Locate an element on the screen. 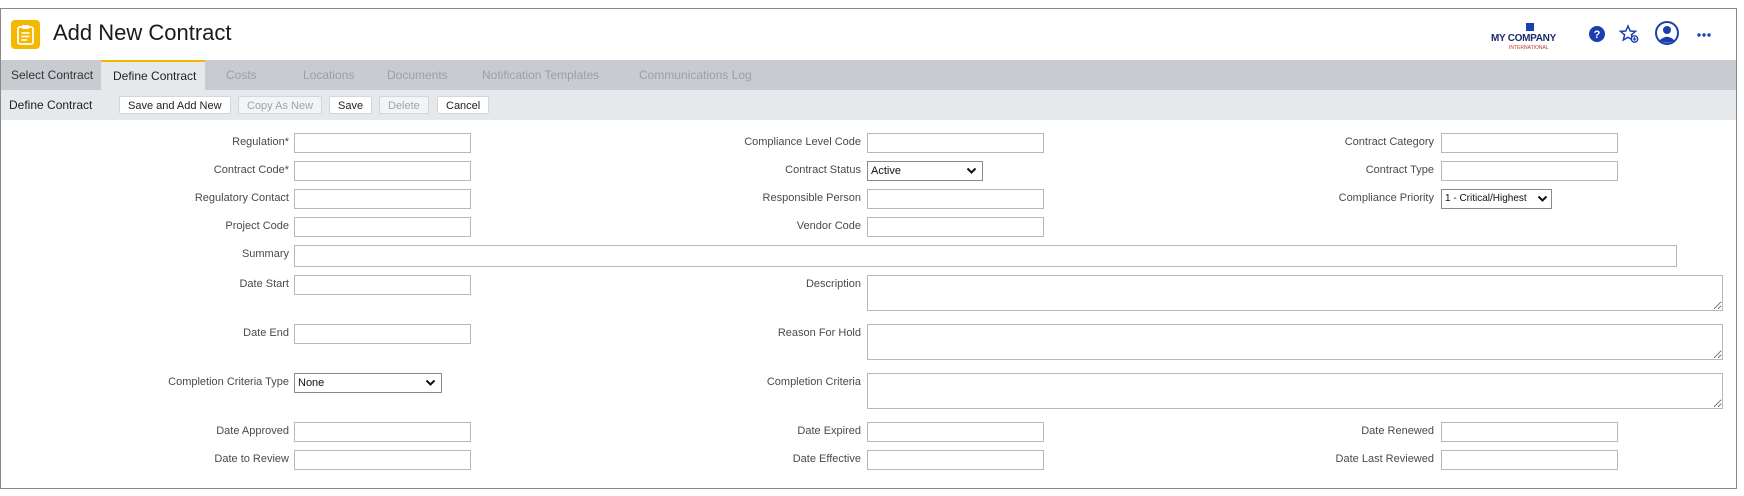  save-and-add-new-button: Save and Add New is located at coordinates (175, 105).